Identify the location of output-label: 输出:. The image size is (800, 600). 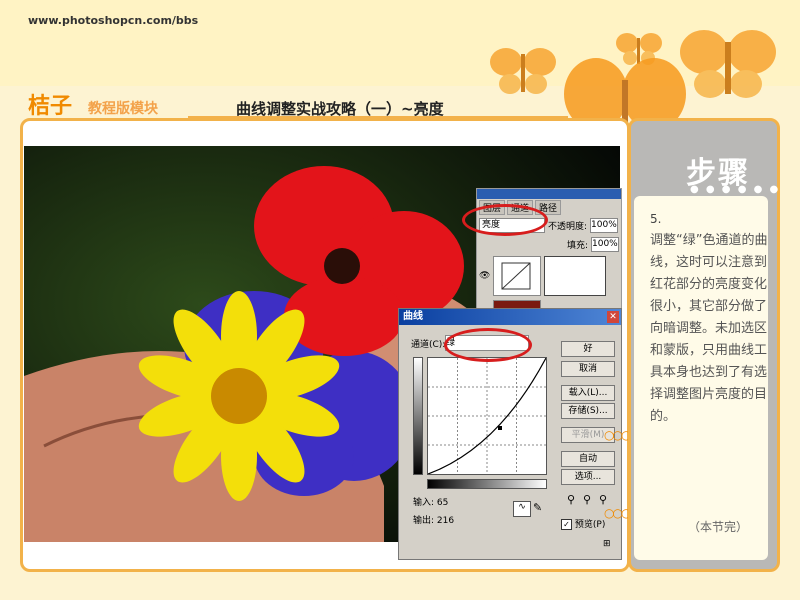
(424, 521).